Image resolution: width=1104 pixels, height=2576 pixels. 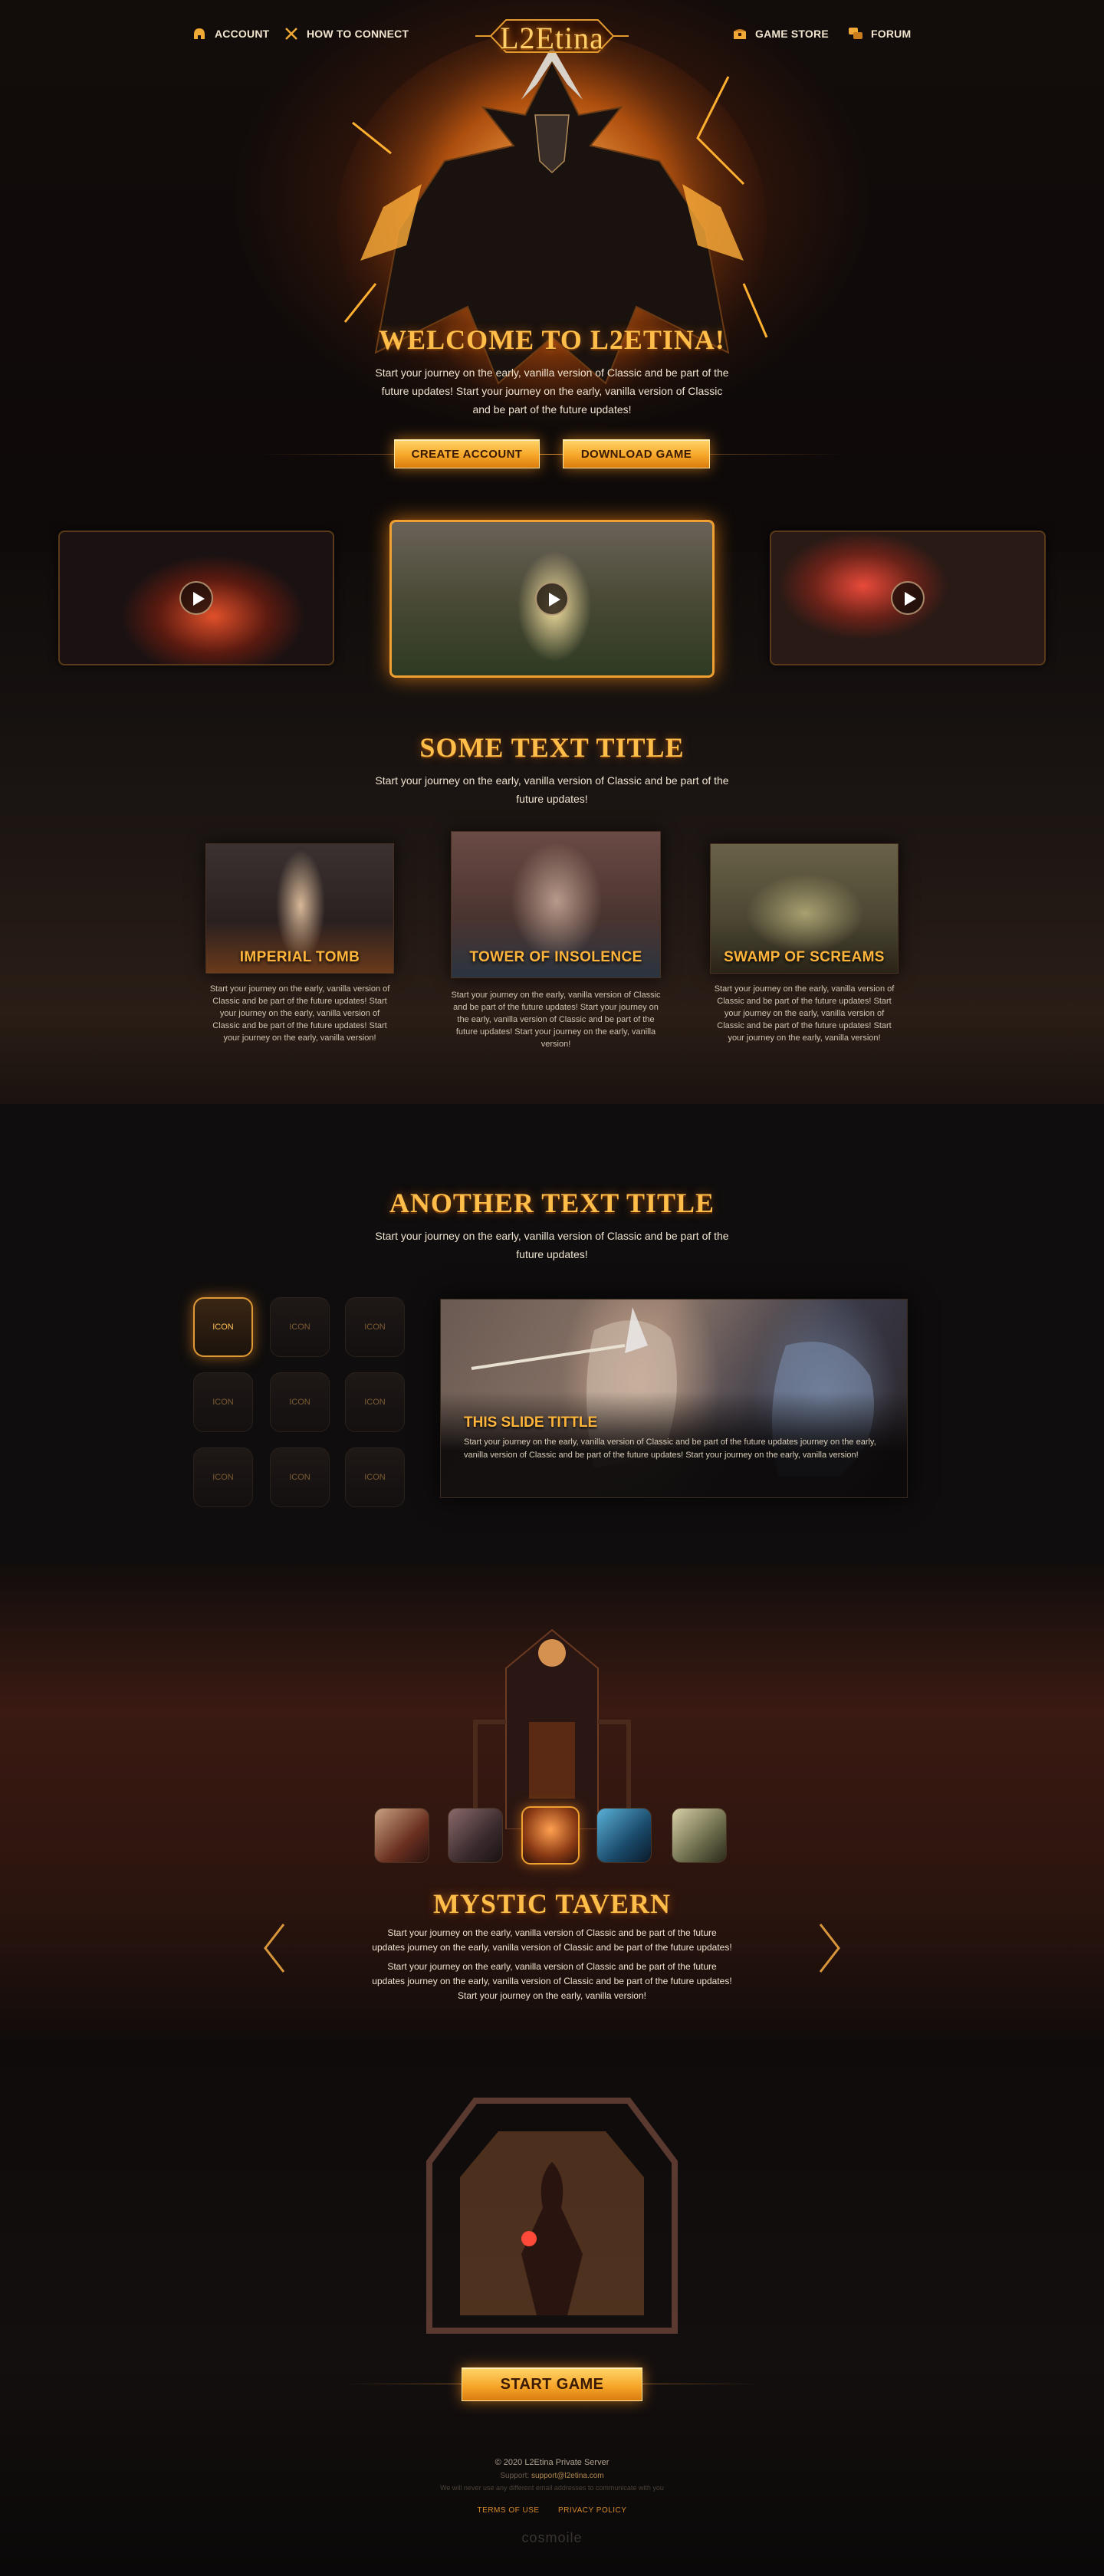 I want to click on footer-copyright: © 2020 L2Etina Private Server, so click(x=552, y=2462).